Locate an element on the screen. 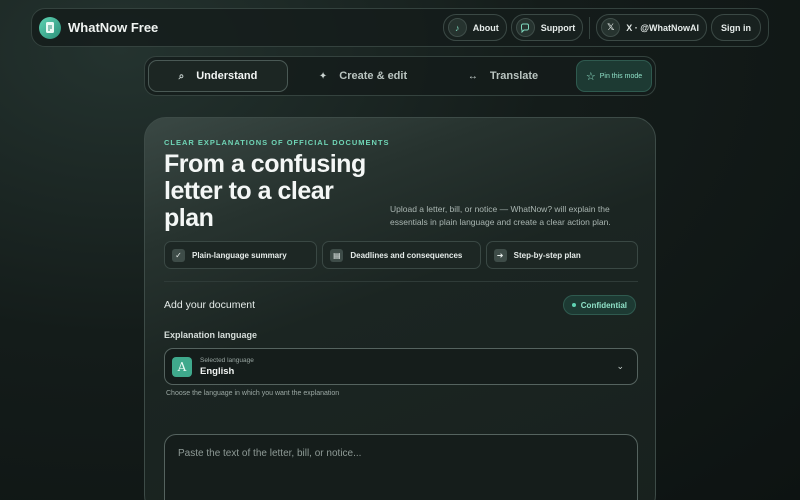  page-title: From a confusing letter to a clear plan is located at coordinates (265, 191).